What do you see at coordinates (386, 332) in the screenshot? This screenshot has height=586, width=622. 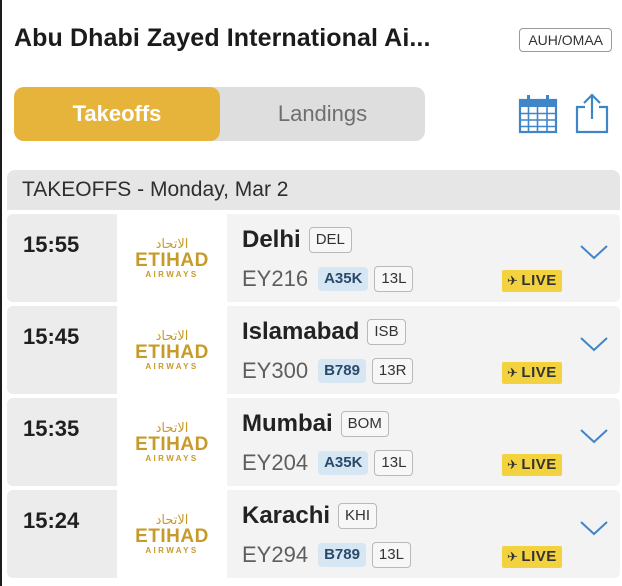 I see `destination-iata: ISB` at bounding box center [386, 332].